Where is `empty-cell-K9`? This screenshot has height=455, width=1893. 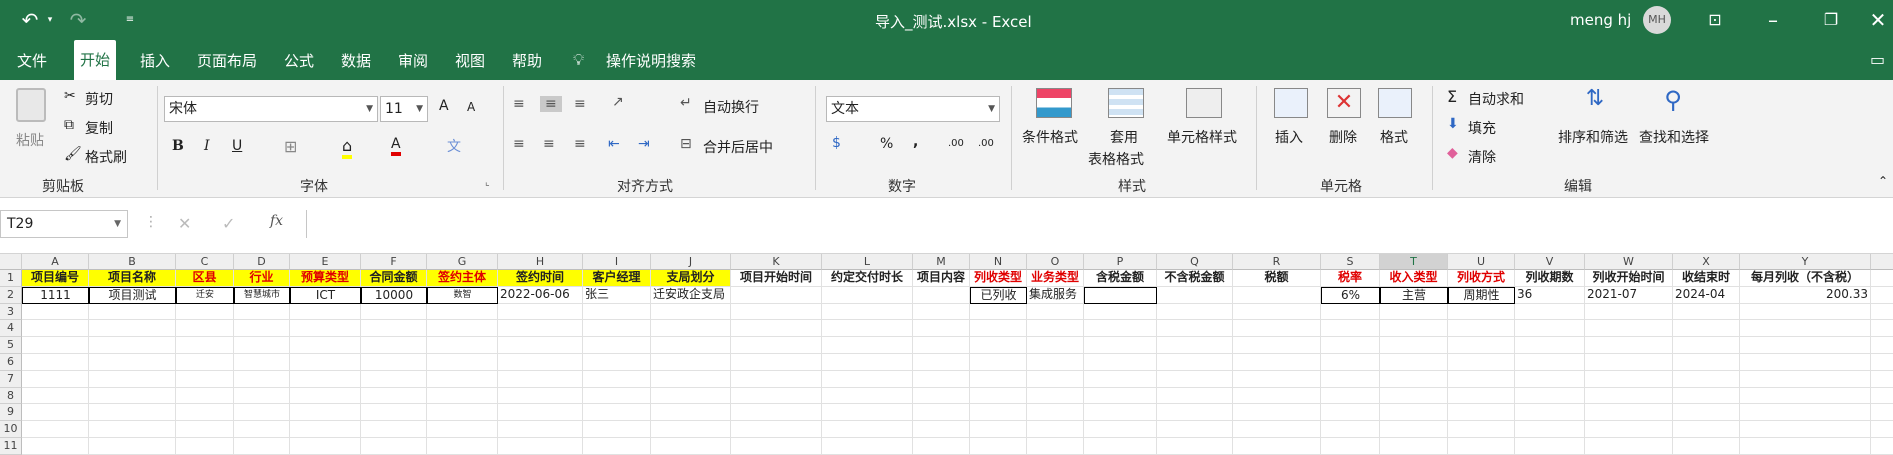
empty-cell-K9 is located at coordinates (776, 413).